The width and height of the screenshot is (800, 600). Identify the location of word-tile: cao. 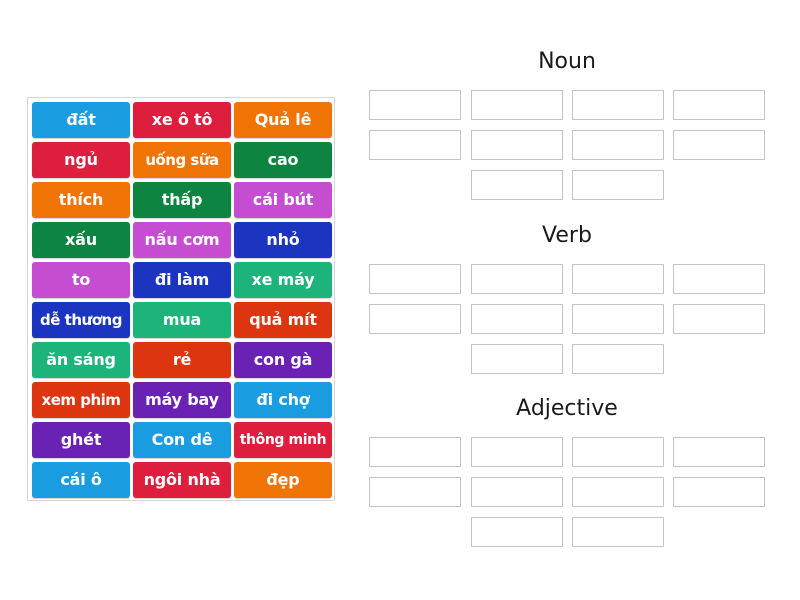
(283, 160).